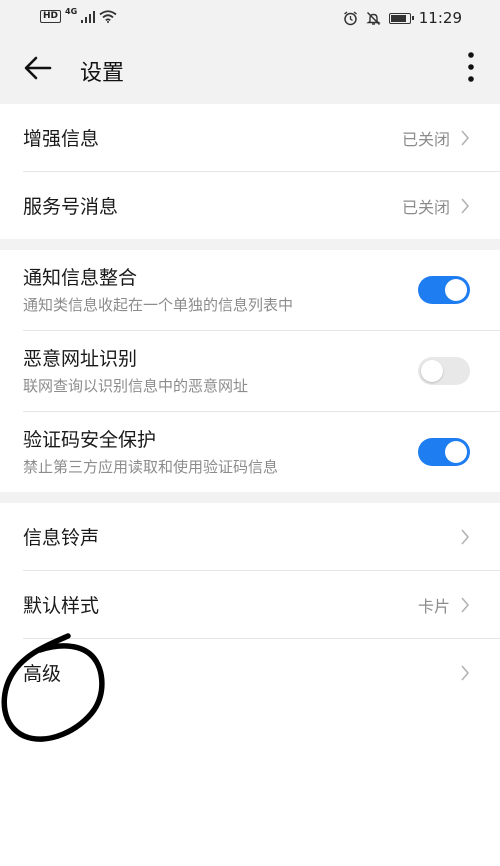 The height and width of the screenshot is (866, 500). What do you see at coordinates (80, 359) in the screenshot?
I see `item-label: 恶意网址识别` at bounding box center [80, 359].